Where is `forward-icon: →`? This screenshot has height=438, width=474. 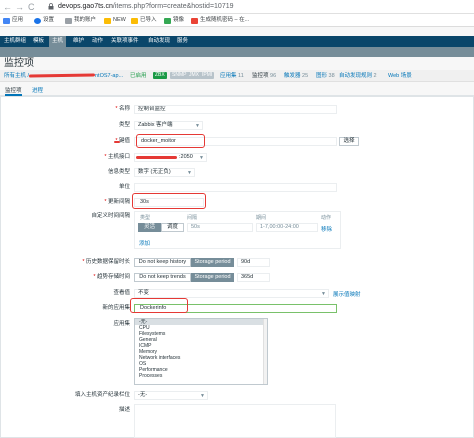
forward-icon: → is located at coordinates (19, 7).